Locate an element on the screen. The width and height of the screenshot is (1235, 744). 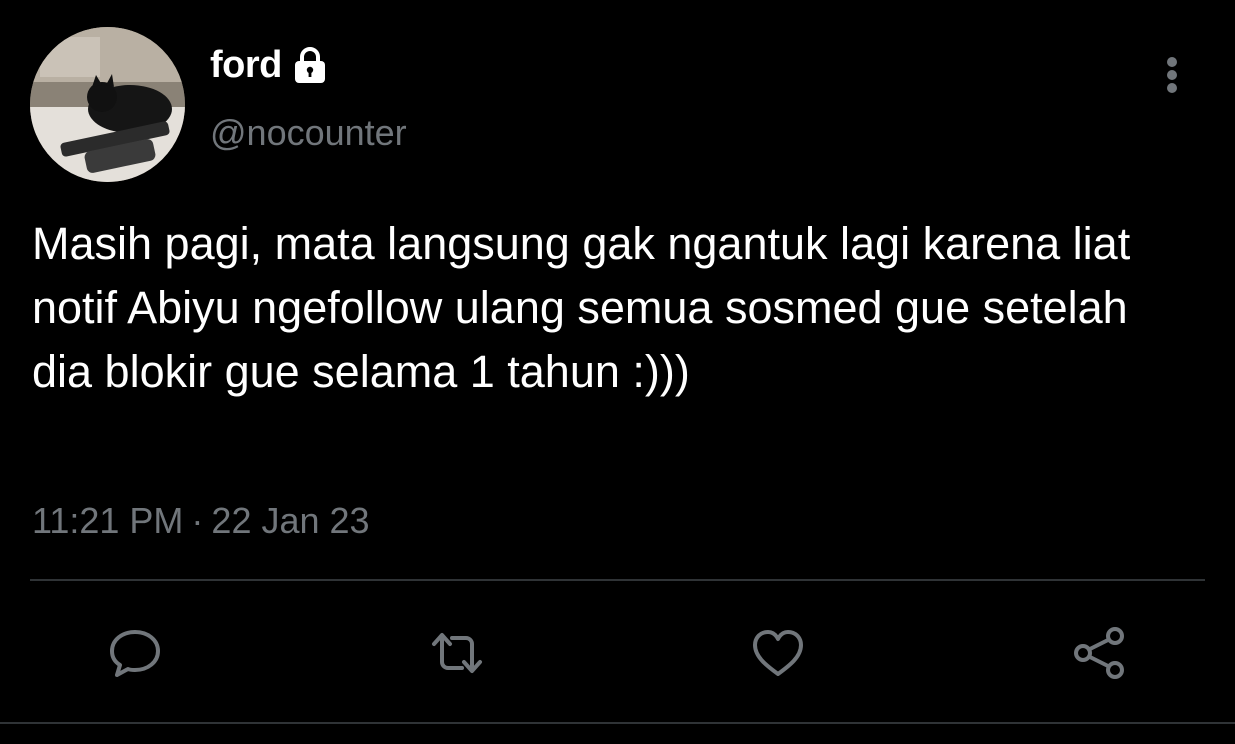
retweet-button is located at coordinates (457, 653).